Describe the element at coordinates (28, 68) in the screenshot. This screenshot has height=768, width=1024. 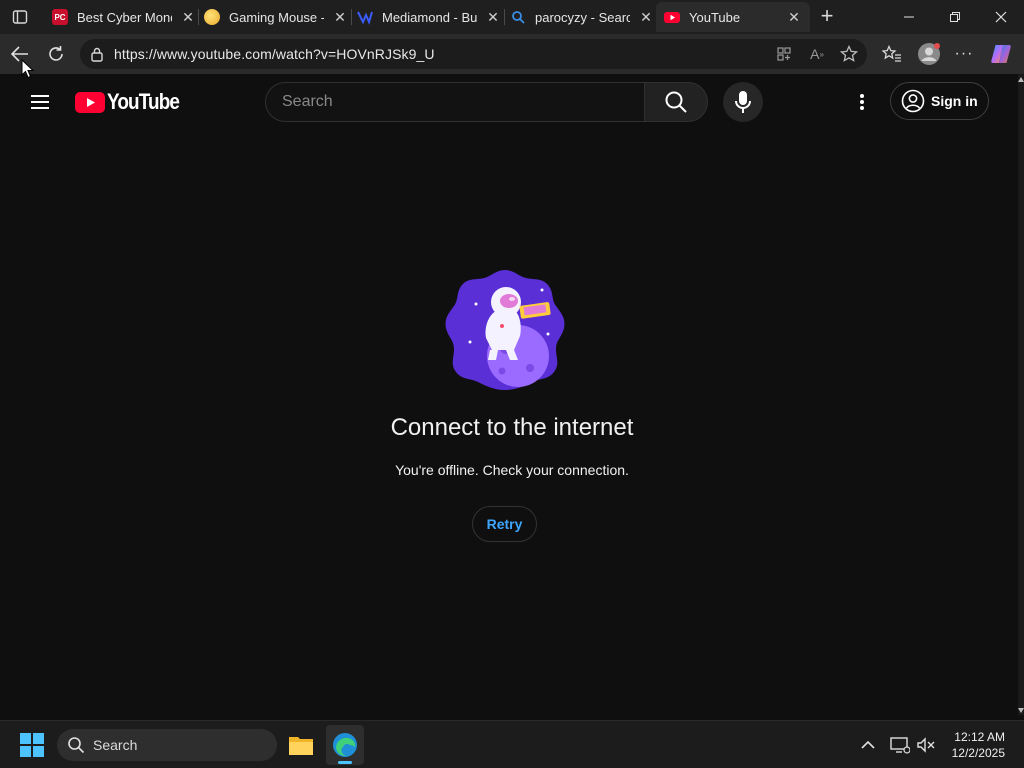
I see `mouse-cursor` at that location.